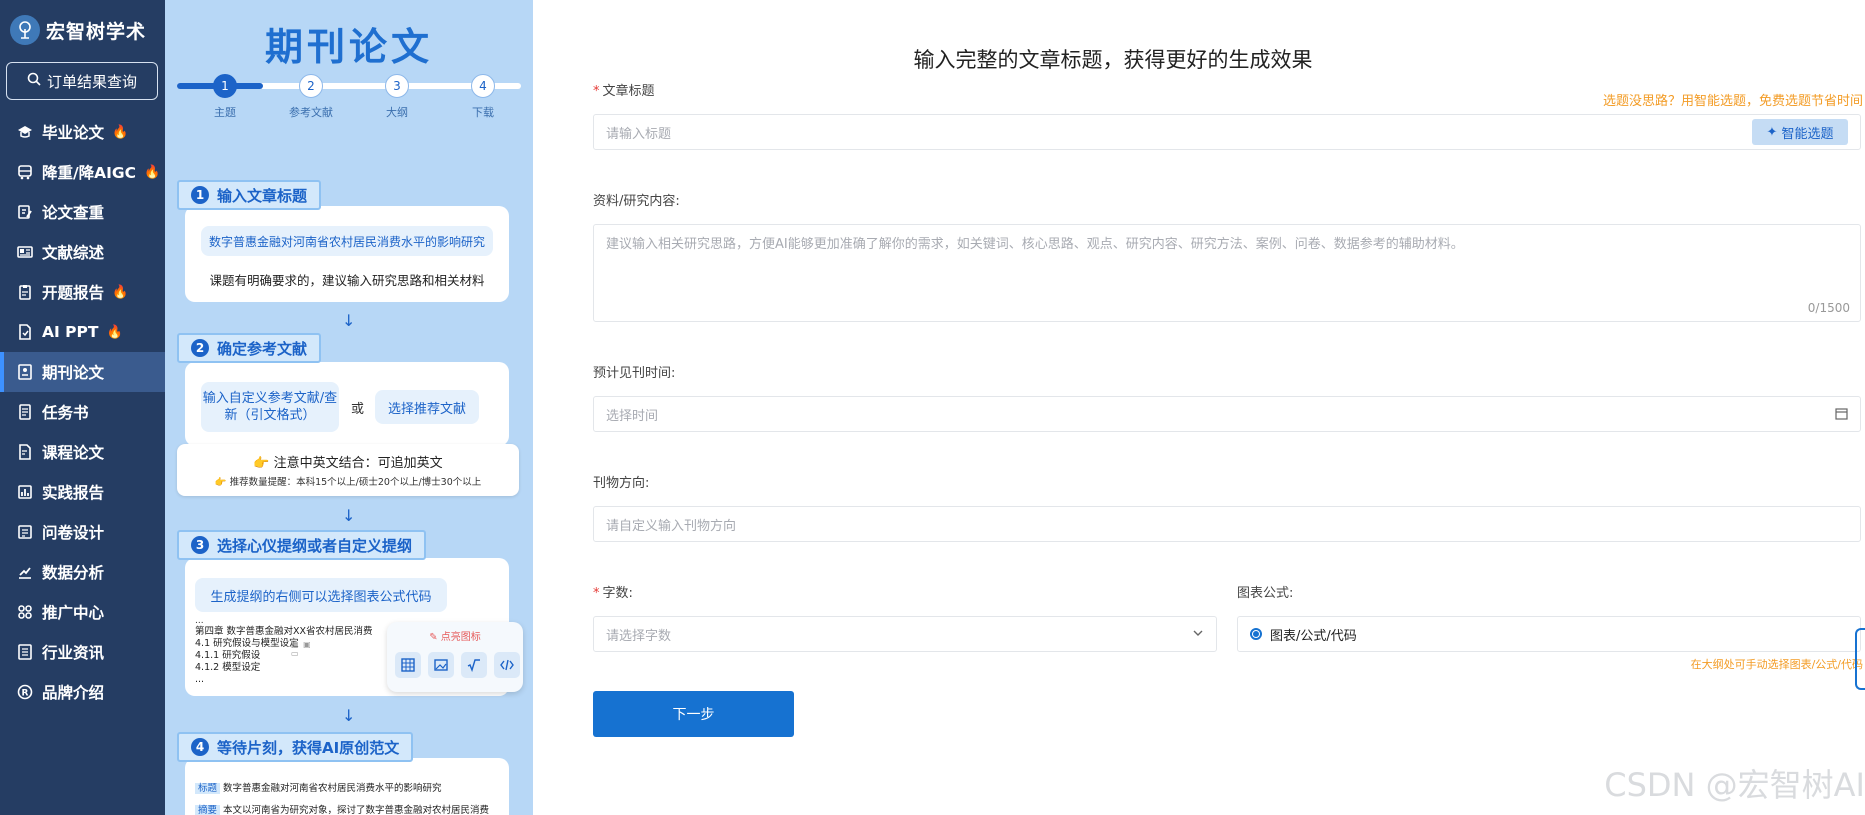 This screenshot has height=815, width=1865. Describe the element at coordinates (348, 47) in the screenshot. I see `guide-title: 期刊论文` at that location.